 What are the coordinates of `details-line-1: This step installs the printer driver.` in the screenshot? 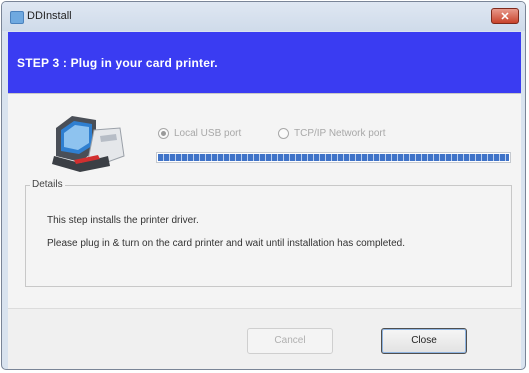 It's located at (123, 220).